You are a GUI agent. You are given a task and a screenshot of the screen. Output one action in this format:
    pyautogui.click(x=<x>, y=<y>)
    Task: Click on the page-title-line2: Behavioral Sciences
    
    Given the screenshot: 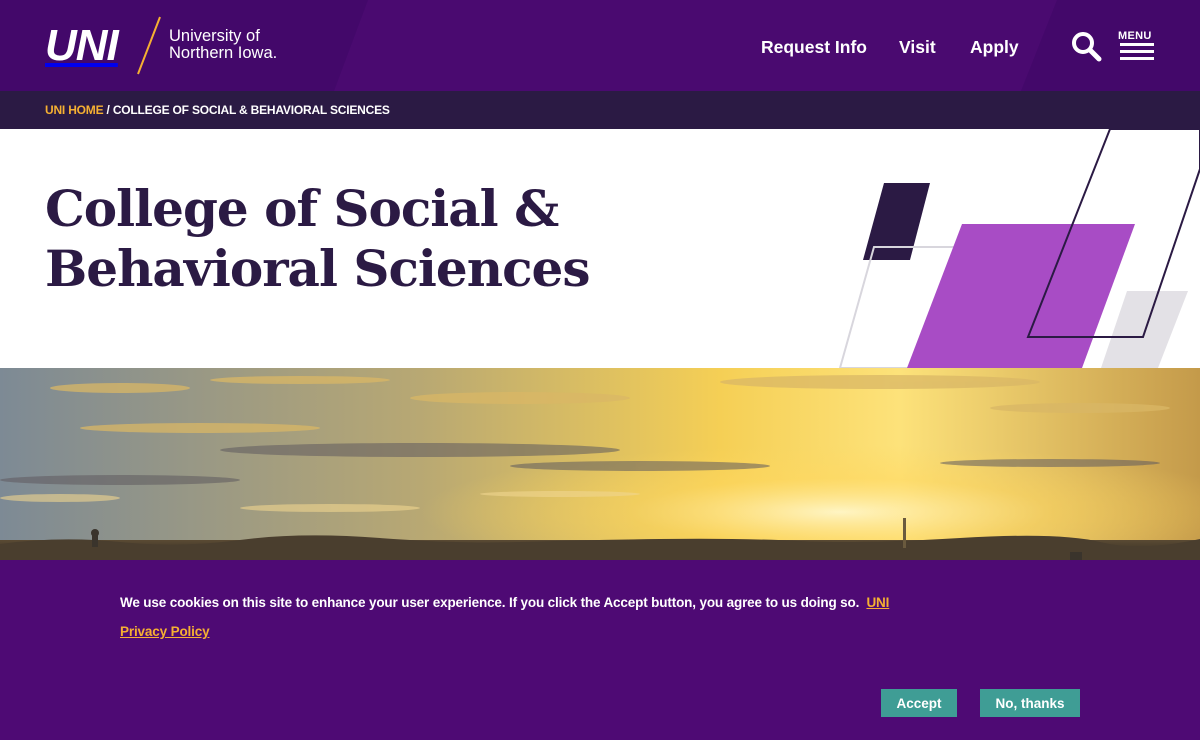 What is the action you would take?
    pyautogui.click(x=317, y=268)
    